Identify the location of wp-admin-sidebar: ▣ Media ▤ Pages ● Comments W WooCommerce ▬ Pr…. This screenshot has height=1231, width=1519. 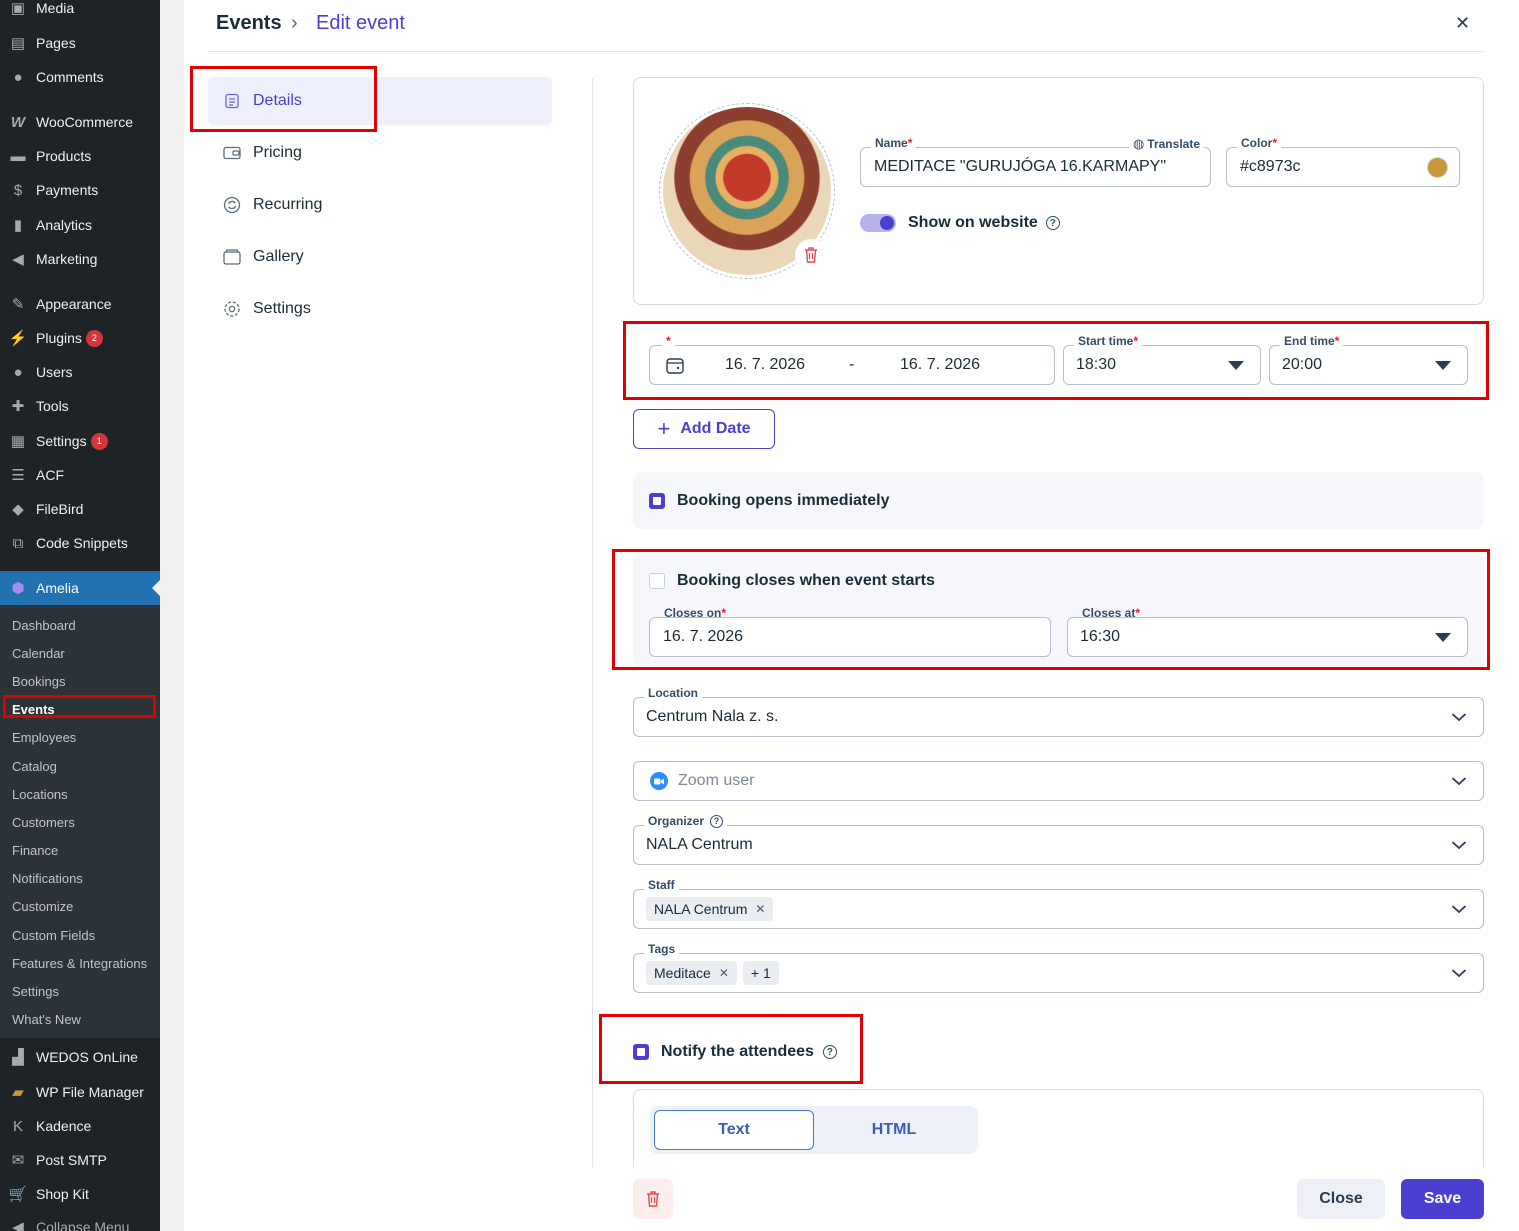
(80, 615).